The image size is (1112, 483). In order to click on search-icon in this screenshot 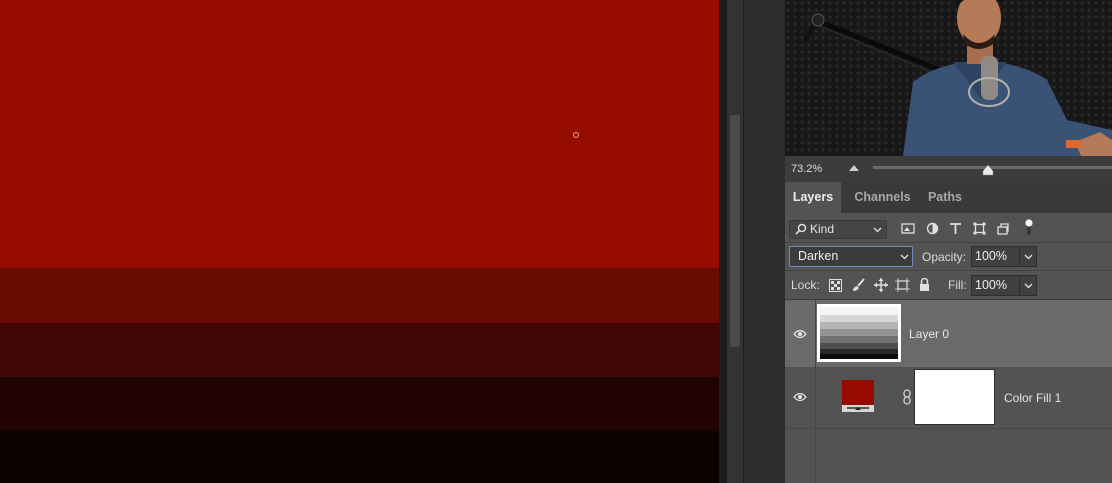, I will do `click(801, 229)`.